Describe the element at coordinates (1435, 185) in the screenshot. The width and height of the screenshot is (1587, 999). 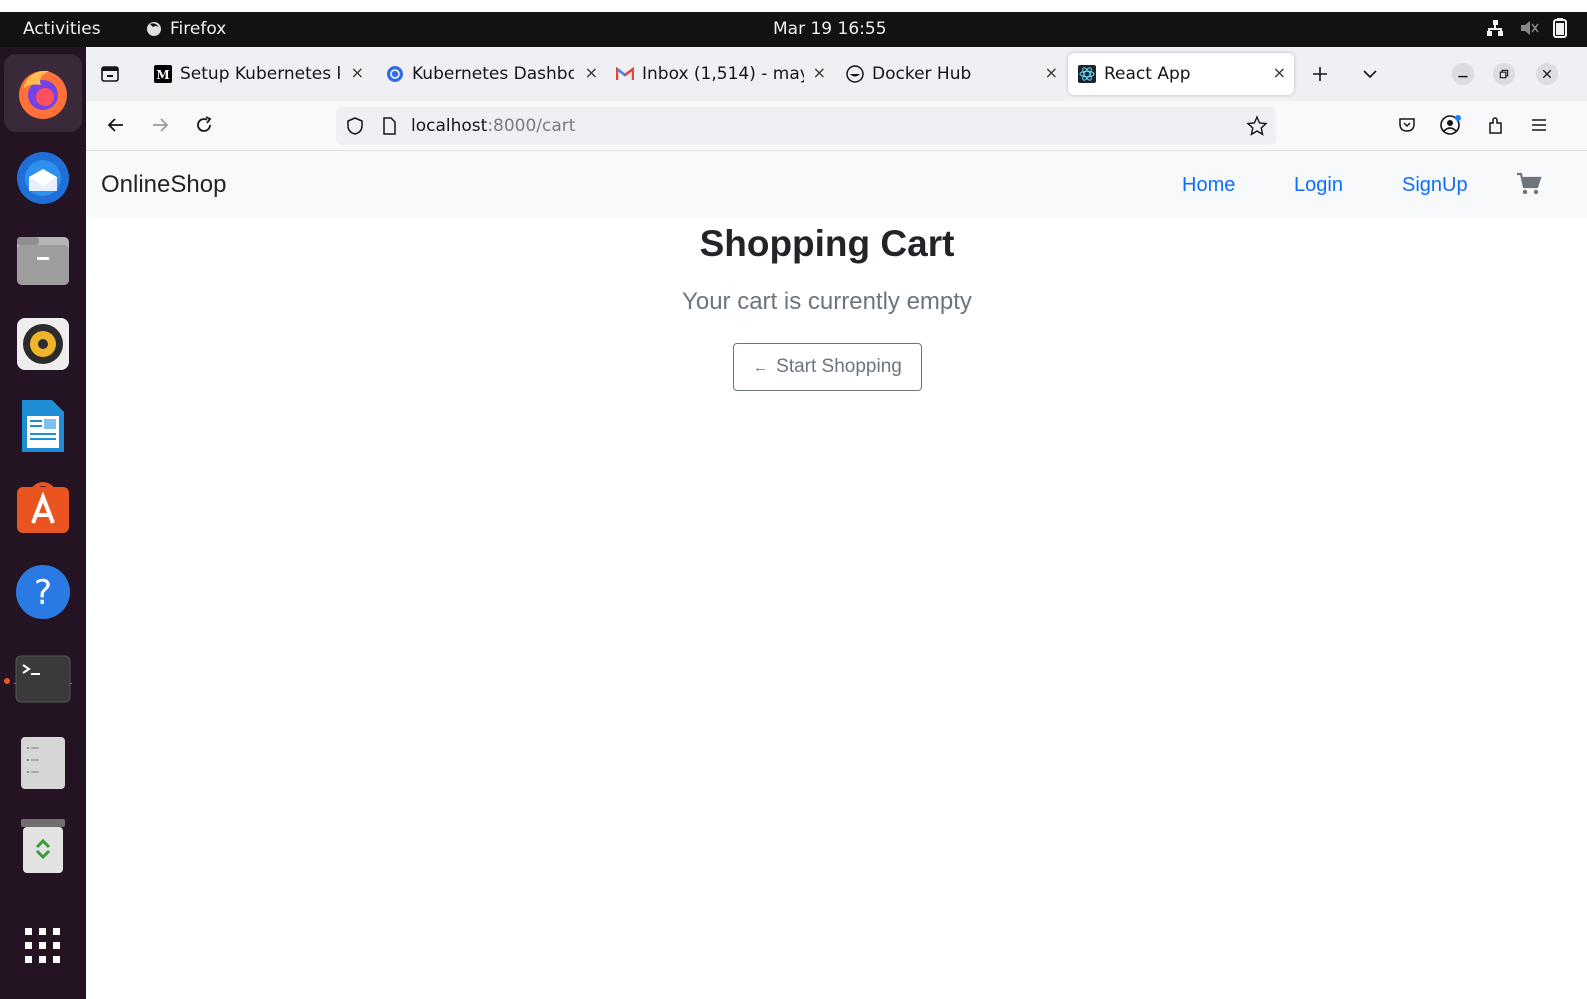
I see `nav-link-signup: SignUp` at that location.